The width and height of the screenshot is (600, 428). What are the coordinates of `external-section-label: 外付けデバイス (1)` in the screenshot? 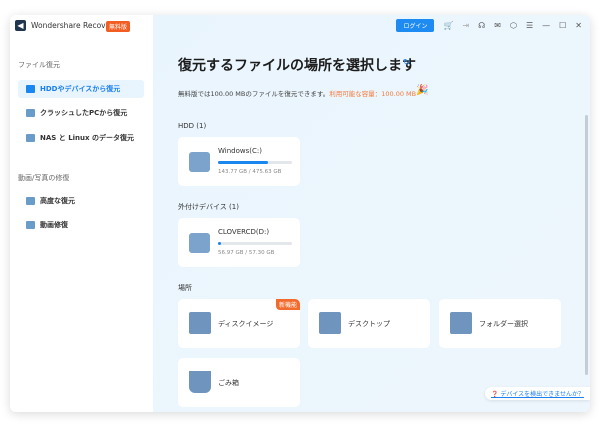 It's located at (208, 207).